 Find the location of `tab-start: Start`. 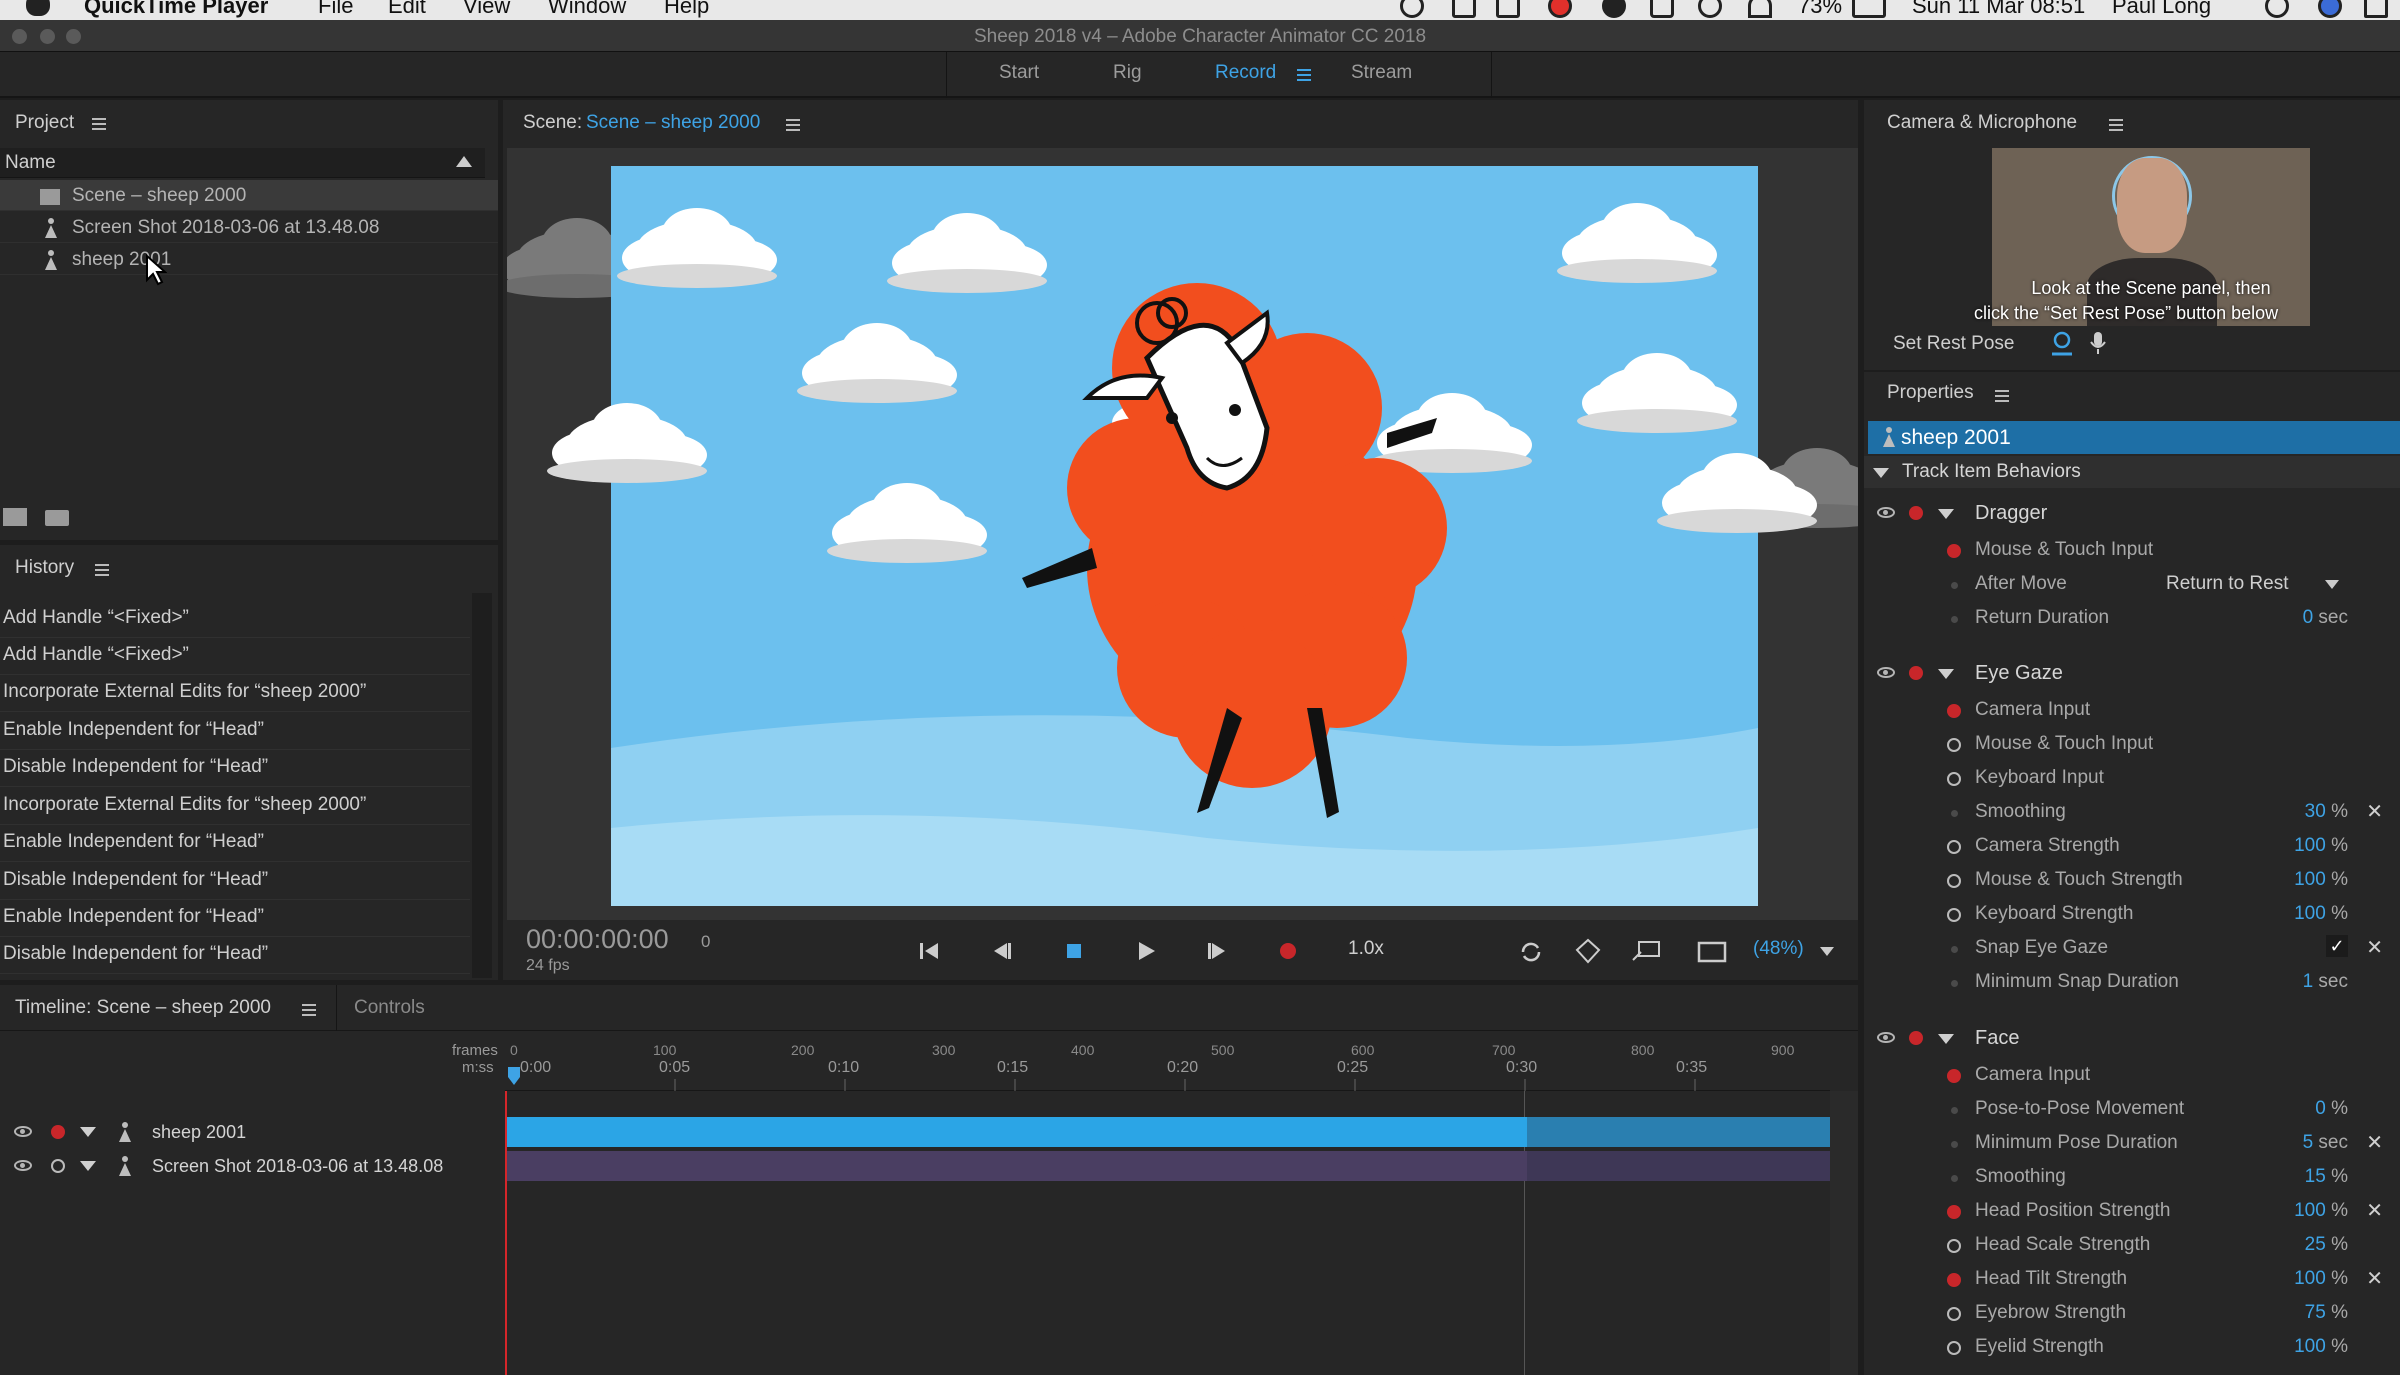

tab-start: Start is located at coordinates (1019, 73).